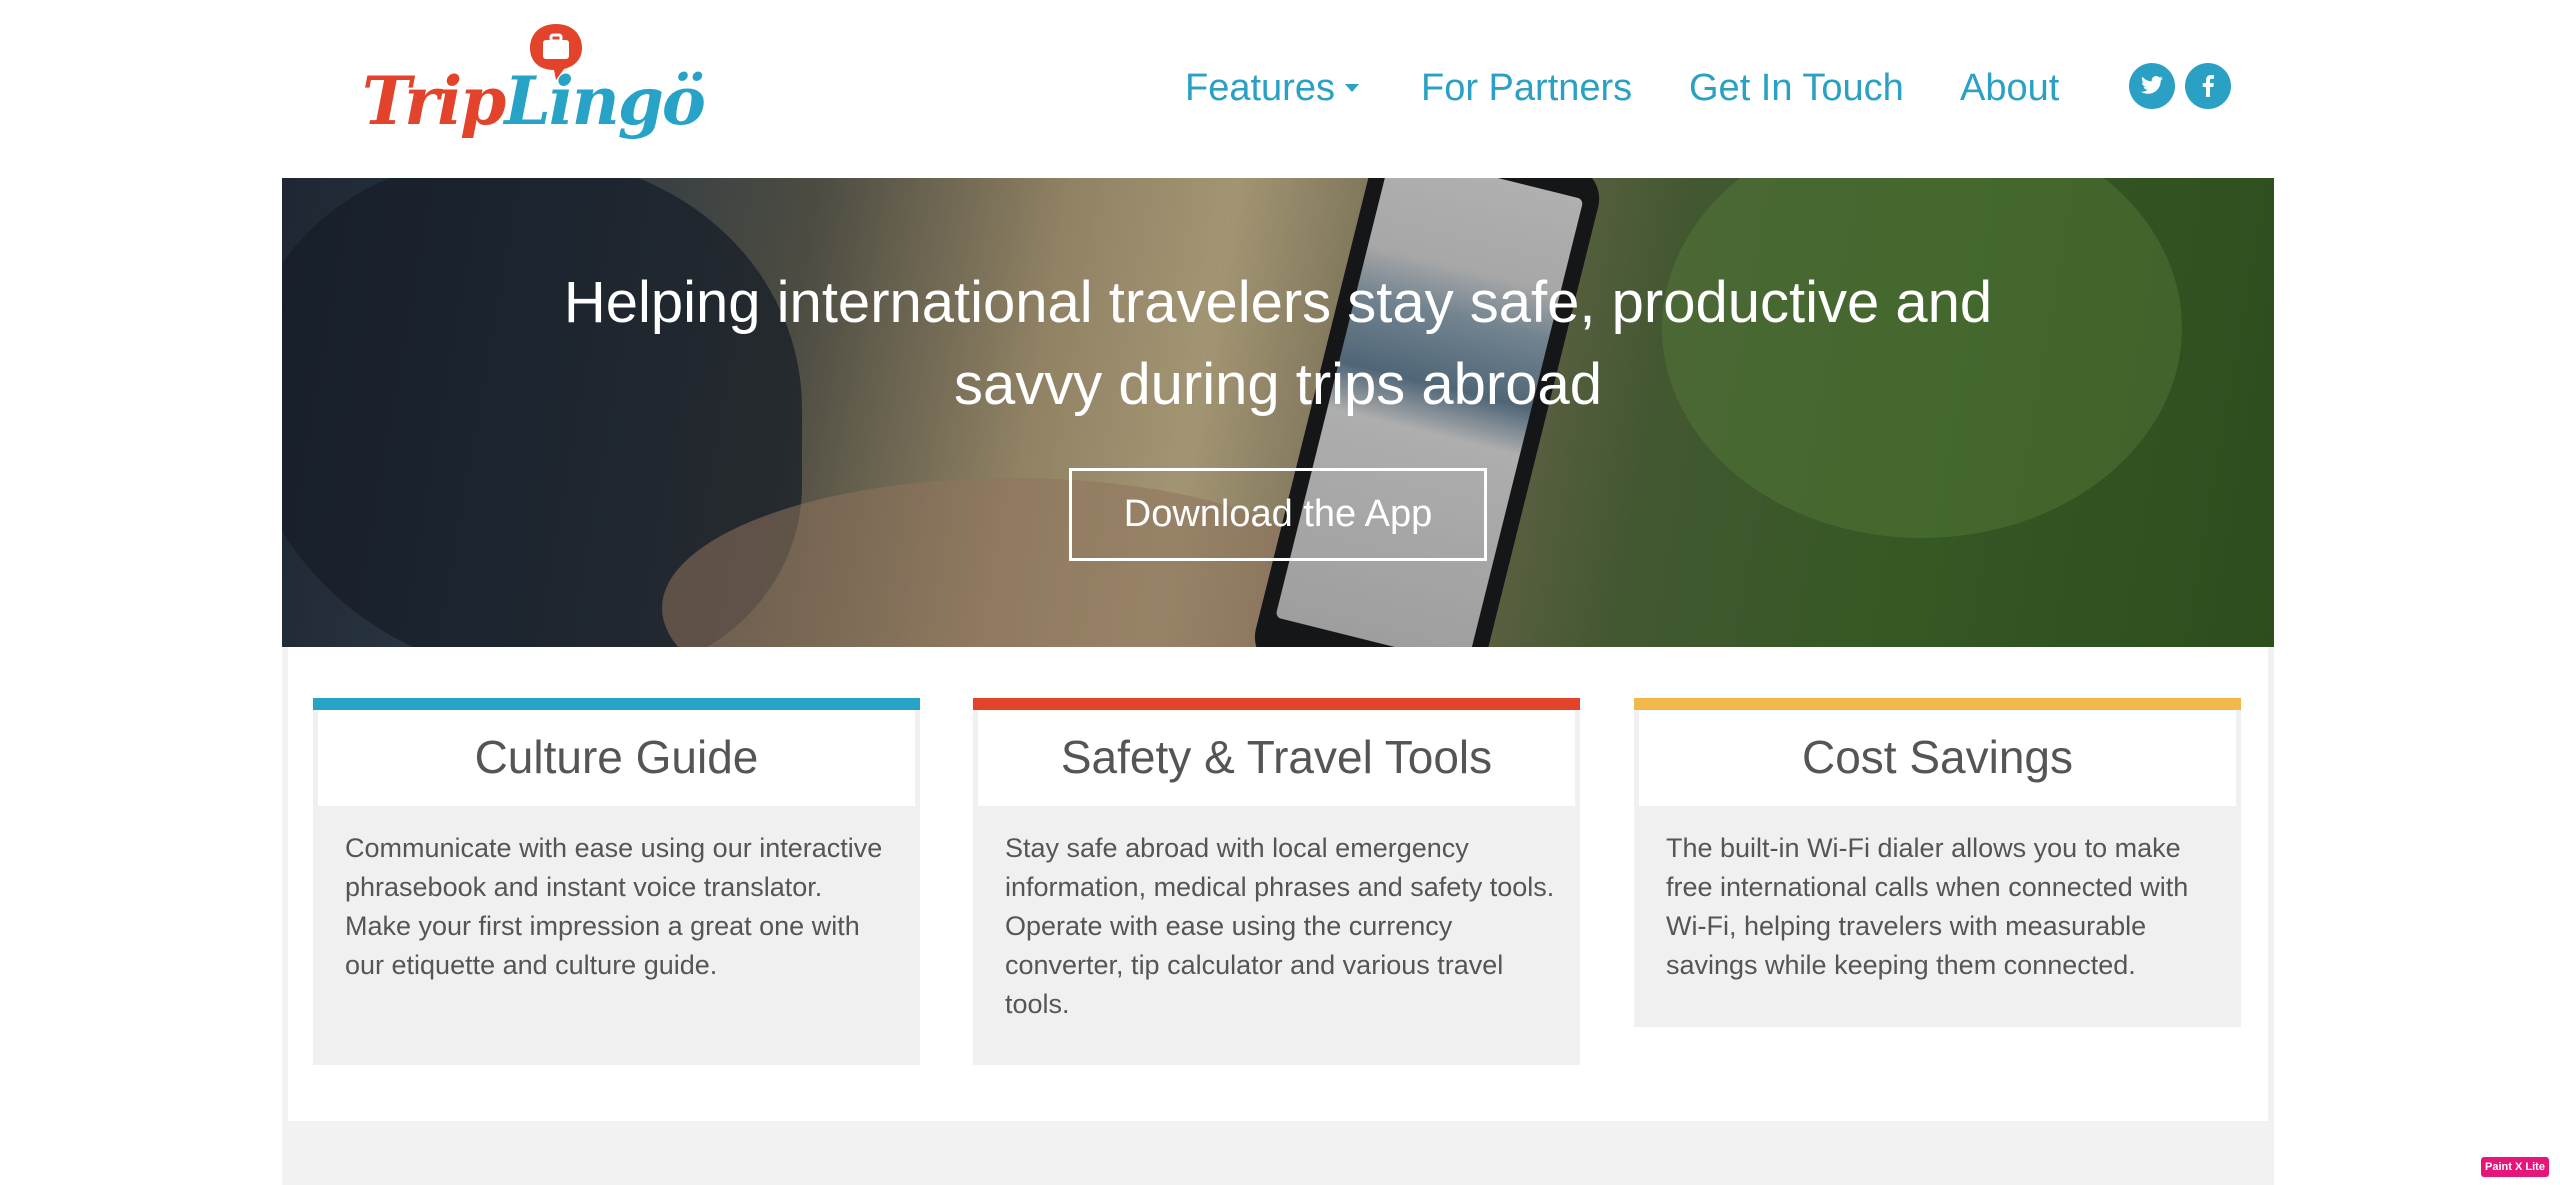  I want to click on main-nav: Features For Partners Get In Touch About, so click(1280, 88).